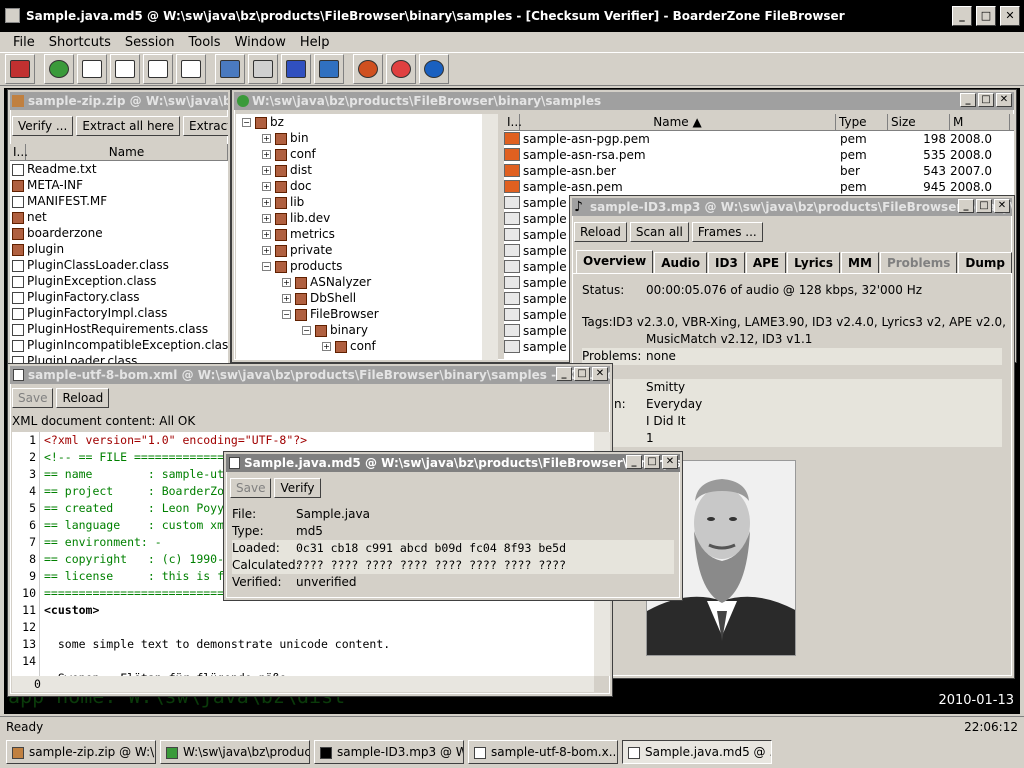  I want to click on file-col-1: Name ▲, so click(678, 122).